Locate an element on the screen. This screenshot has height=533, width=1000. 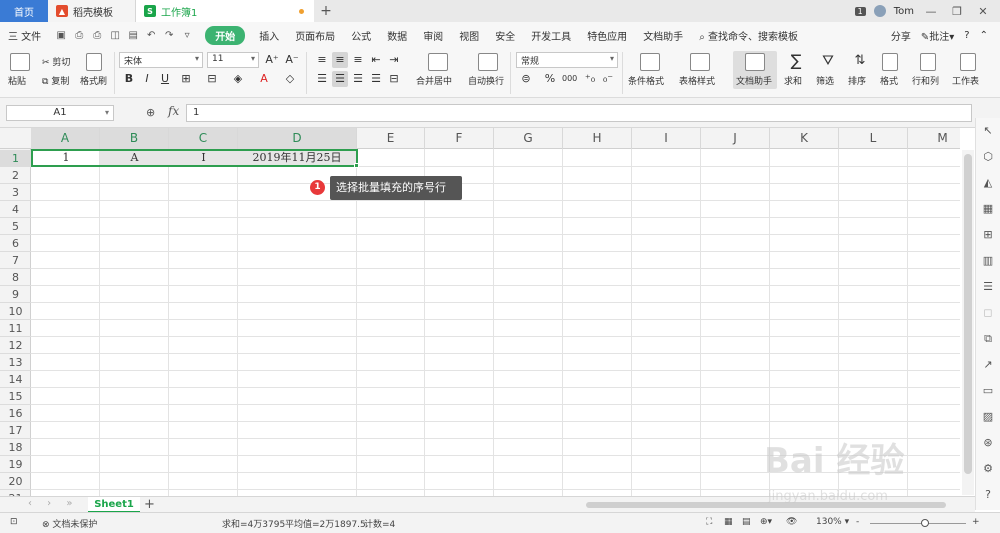
page-break-view-icon: ▤ is located at coordinates (746, 522).